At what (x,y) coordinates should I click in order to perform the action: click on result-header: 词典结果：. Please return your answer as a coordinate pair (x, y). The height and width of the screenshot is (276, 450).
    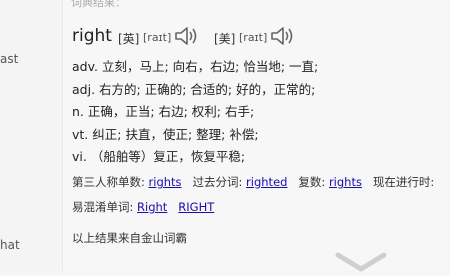
    Looking at the image, I should click on (98, 4).